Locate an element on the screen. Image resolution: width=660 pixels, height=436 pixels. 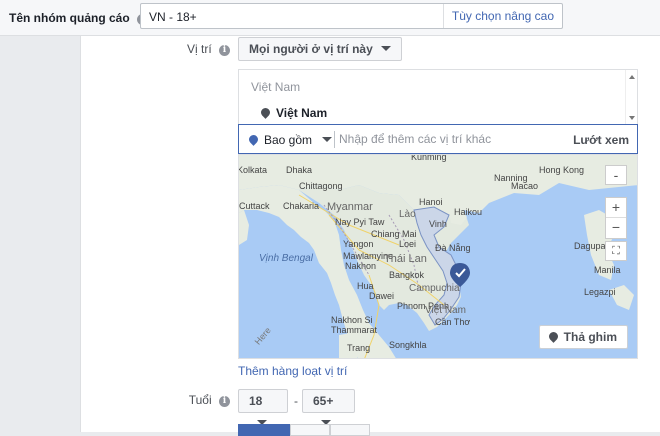
map-label: Kunming is located at coordinates (429, 158).